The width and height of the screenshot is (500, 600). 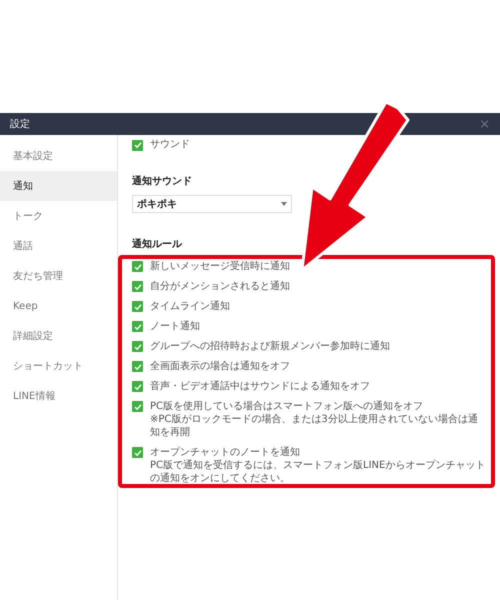 I want to click on sidebar-item: 基本設定, so click(x=58, y=156).